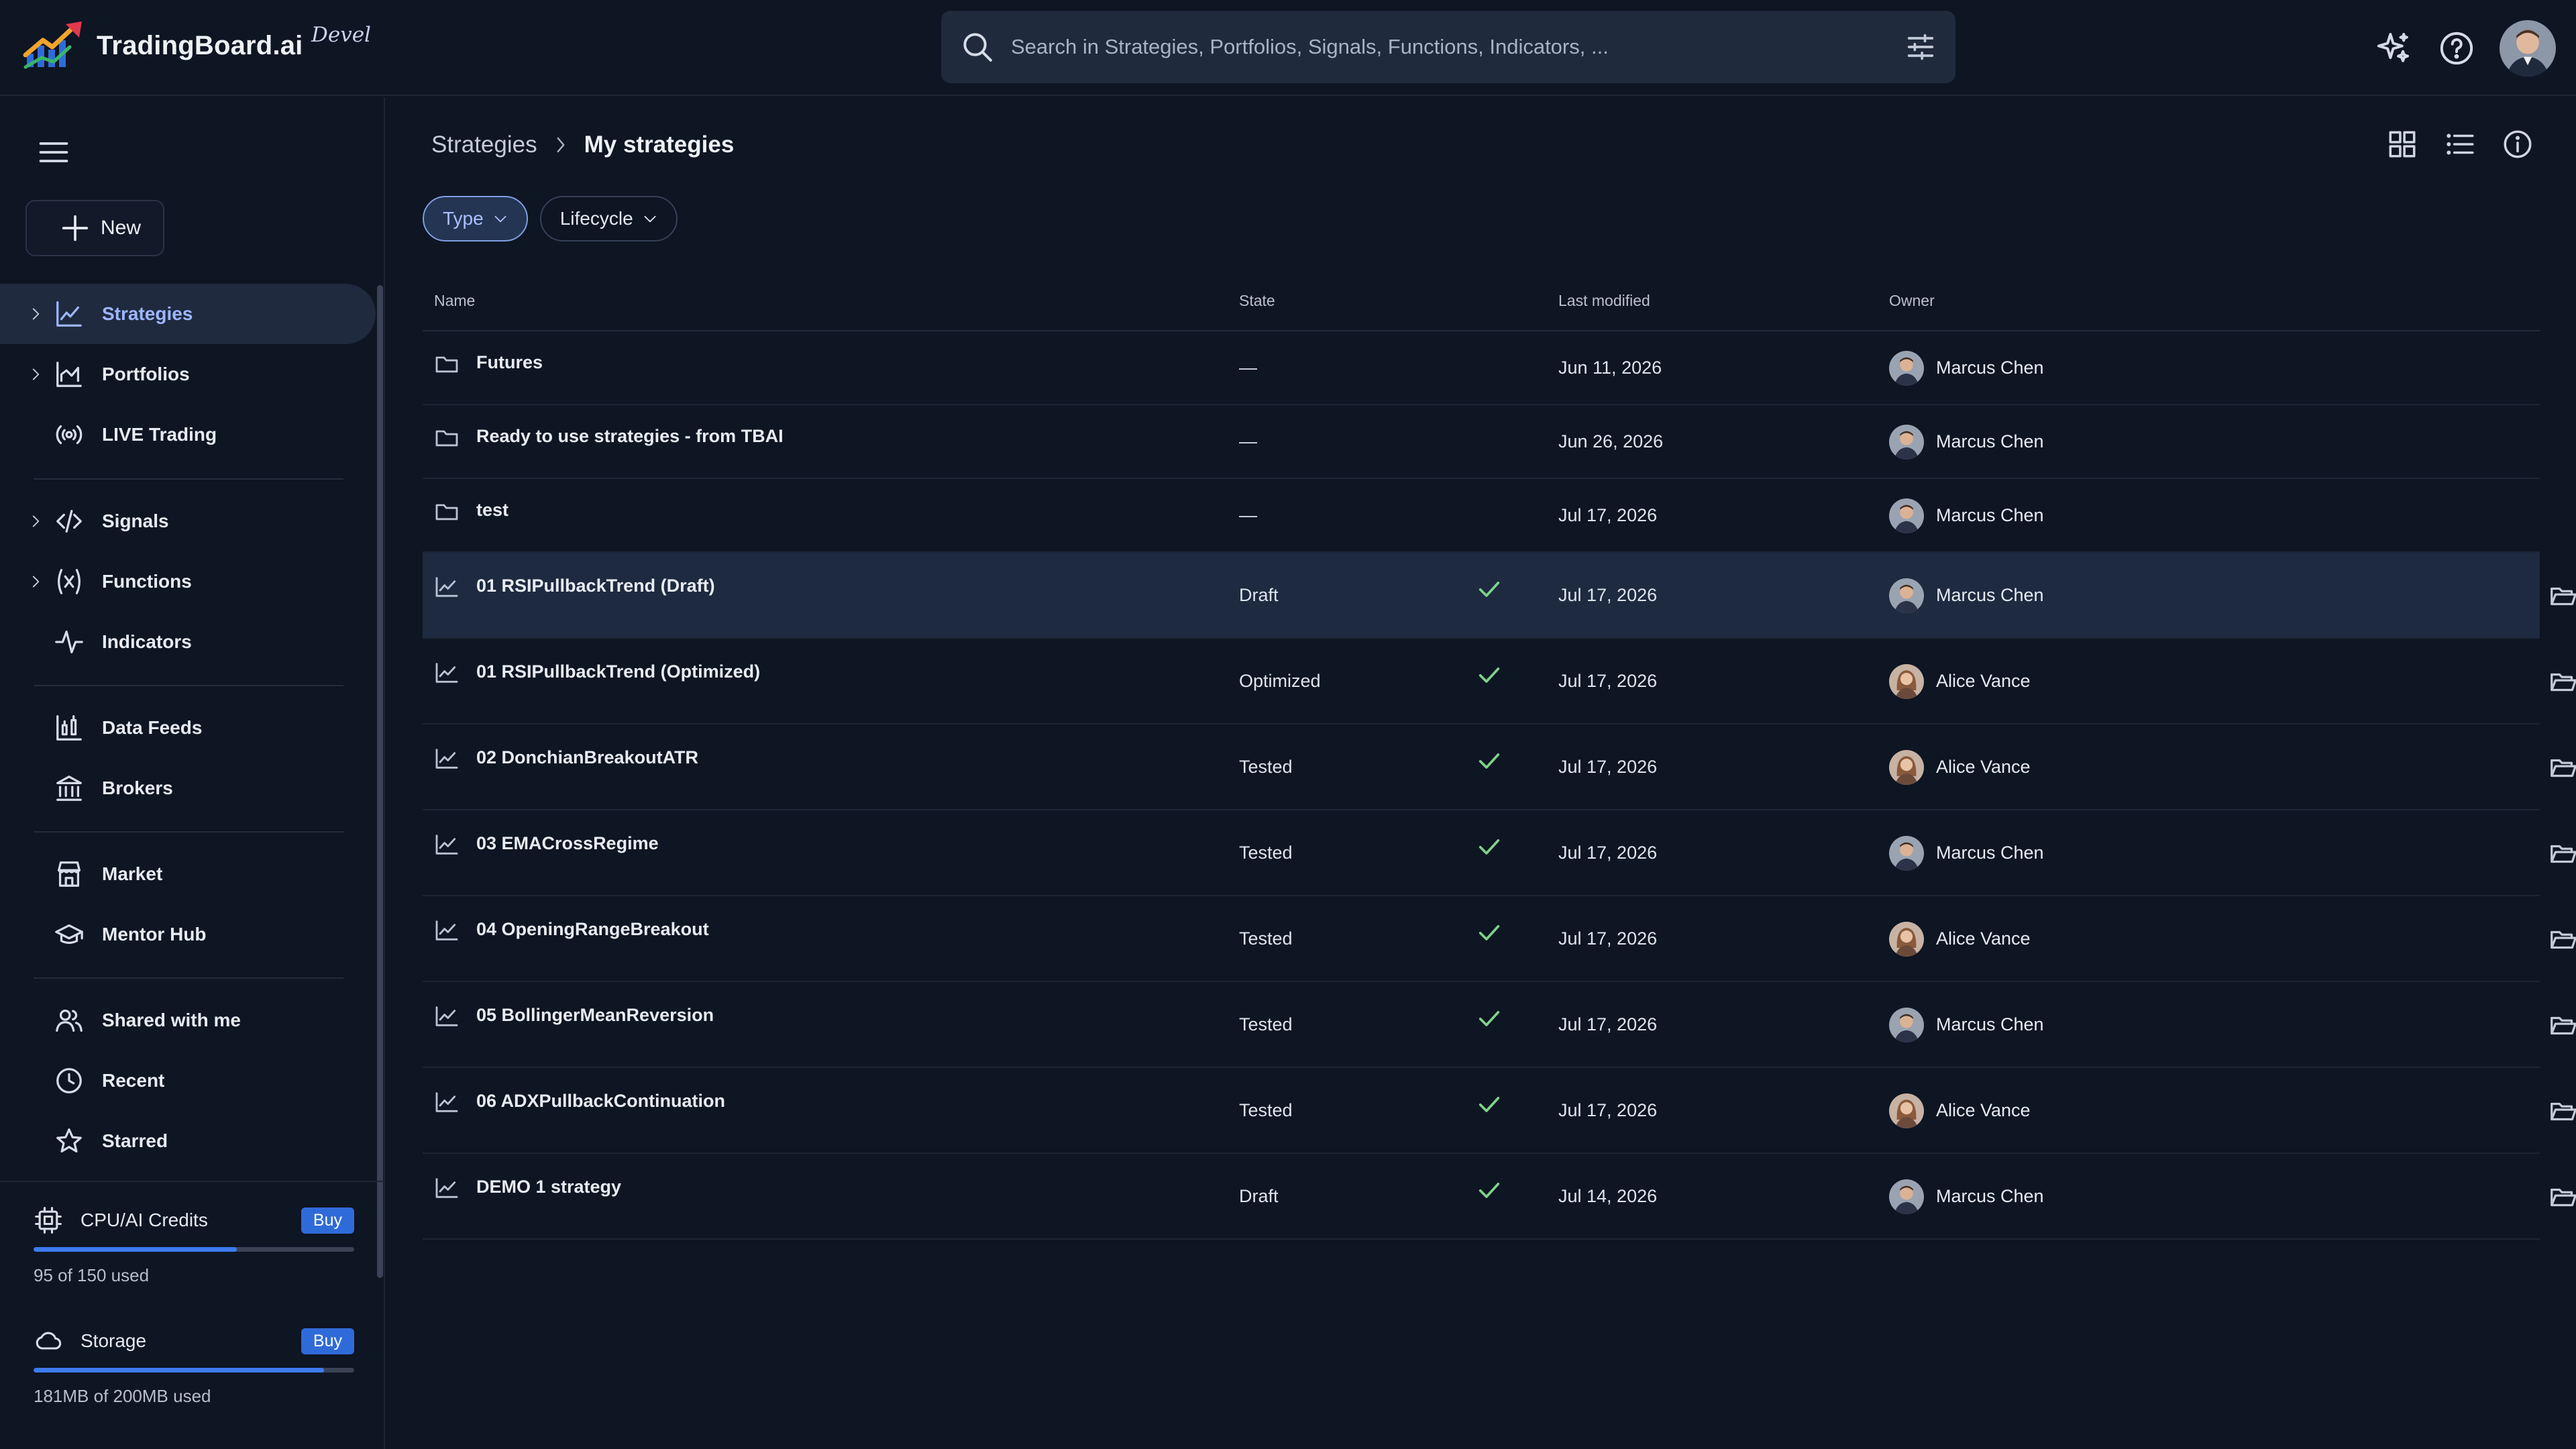  What do you see at coordinates (188, 642) in the screenshot?
I see `sidebar-item-indicators: Indicators` at bounding box center [188, 642].